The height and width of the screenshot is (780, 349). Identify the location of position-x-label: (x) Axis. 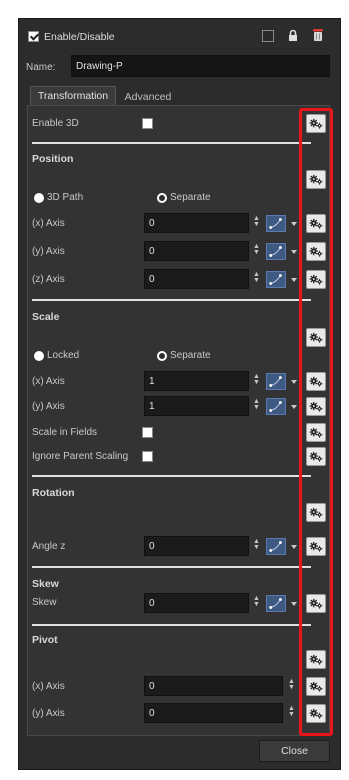
(48, 223).